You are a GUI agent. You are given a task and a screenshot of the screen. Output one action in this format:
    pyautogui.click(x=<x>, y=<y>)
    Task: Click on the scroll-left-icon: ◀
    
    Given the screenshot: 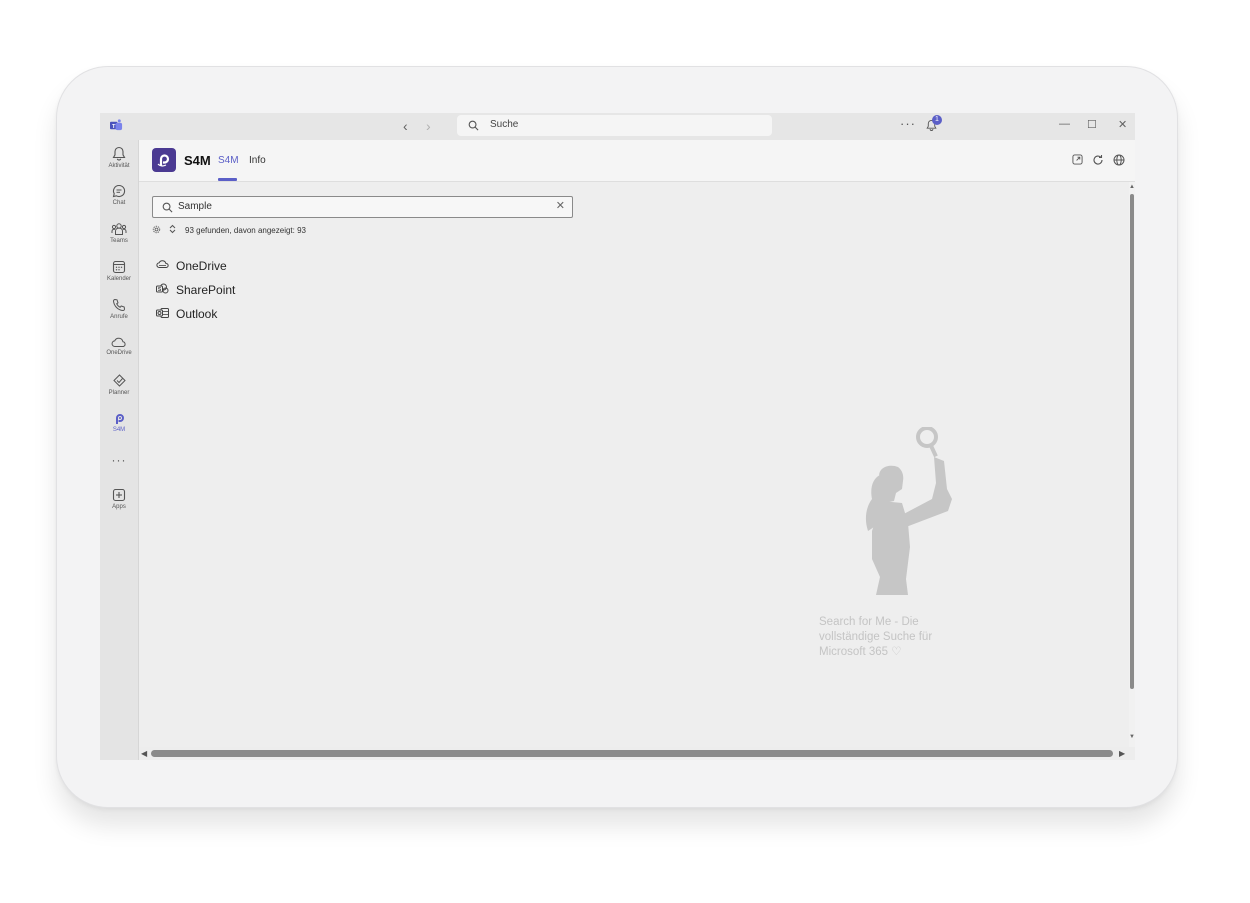 What is the action you would take?
    pyautogui.click(x=144, y=753)
    